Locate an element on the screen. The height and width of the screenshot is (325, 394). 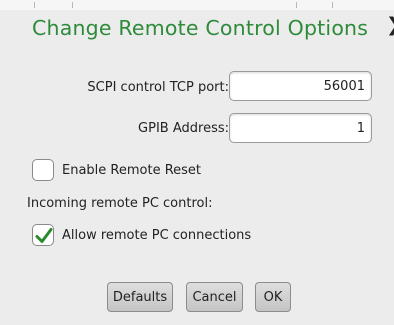
incoming-remote-heading: Incoming remote PC control: is located at coordinates (120, 203).